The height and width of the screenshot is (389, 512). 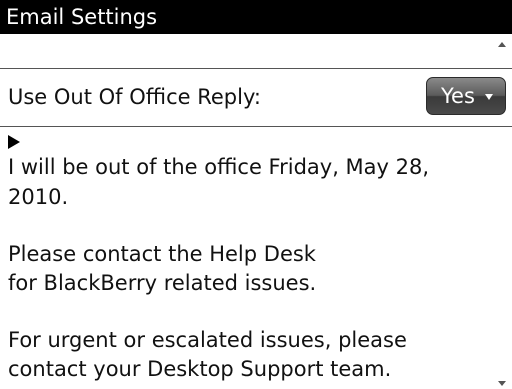 What do you see at coordinates (162, 254) in the screenshot?
I see `message-line: Please contact the Help Desk` at bounding box center [162, 254].